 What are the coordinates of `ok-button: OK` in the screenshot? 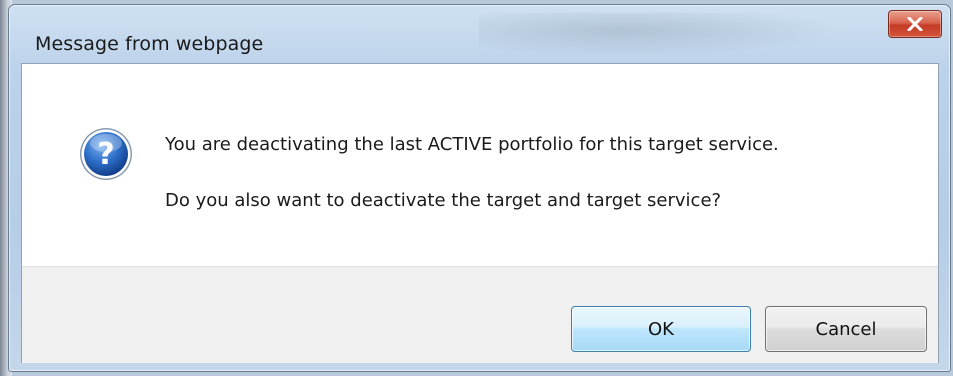 It's located at (661, 329).